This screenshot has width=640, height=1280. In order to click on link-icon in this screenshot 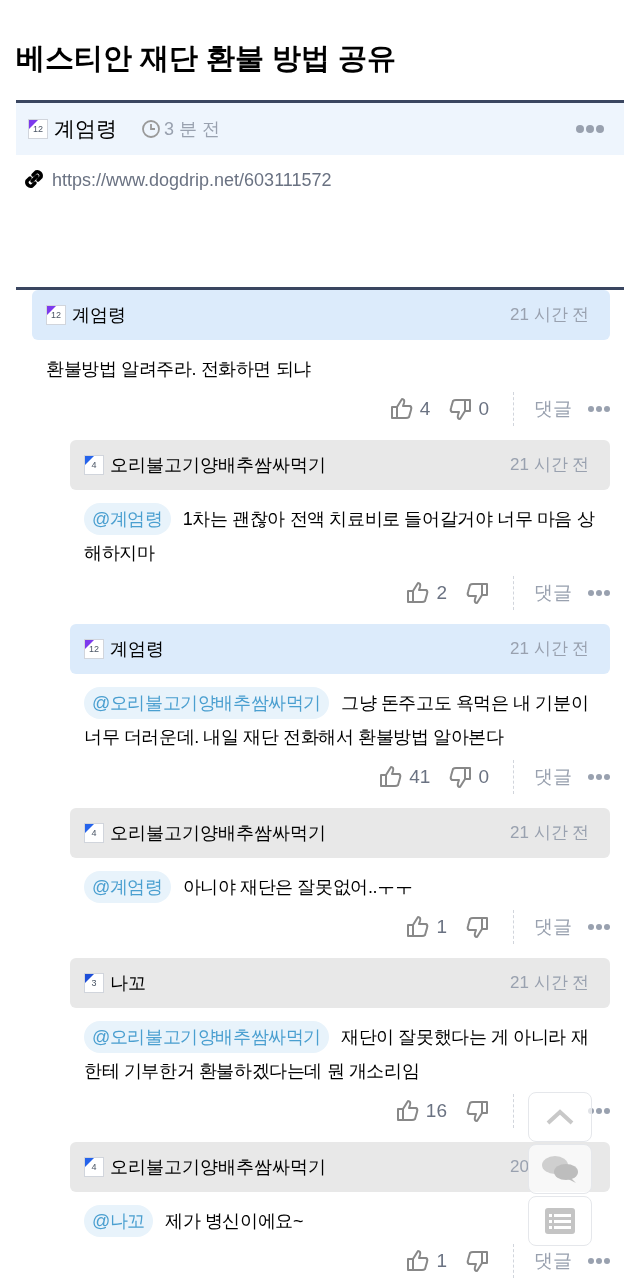, I will do `click(34, 179)`.